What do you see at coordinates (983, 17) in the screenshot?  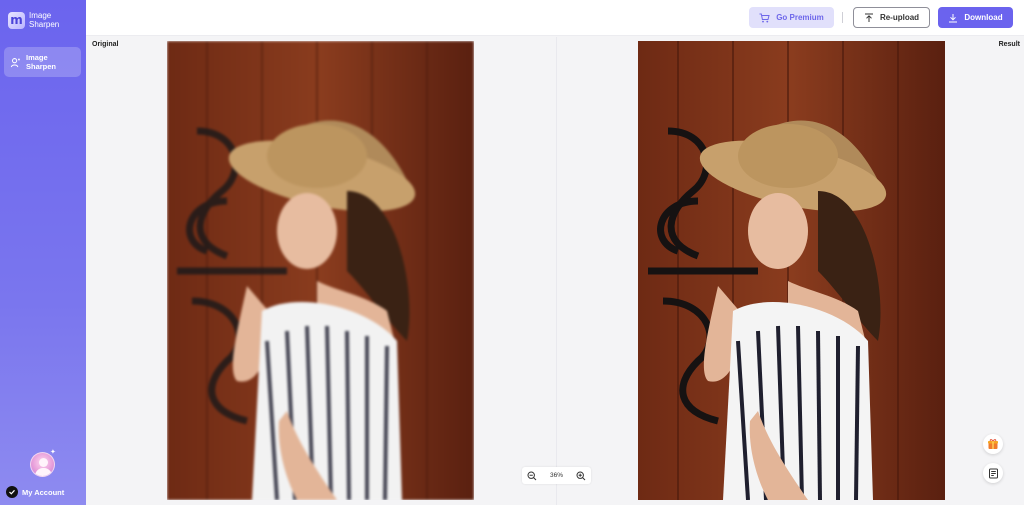 I see `download-label: Download` at bounding box center [983, 17].